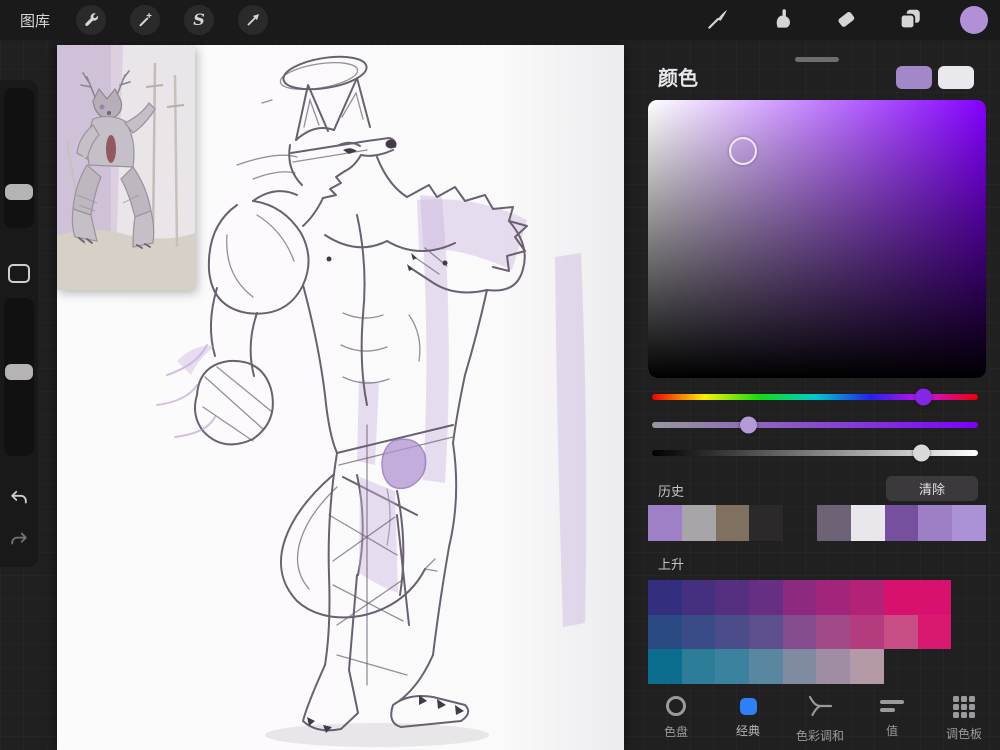 This screenshot has height=750, width=1000. What do you see at coordinates (820, 707) in the screenshot?
I see `harmony-icon` at bounding box center [820, 707].